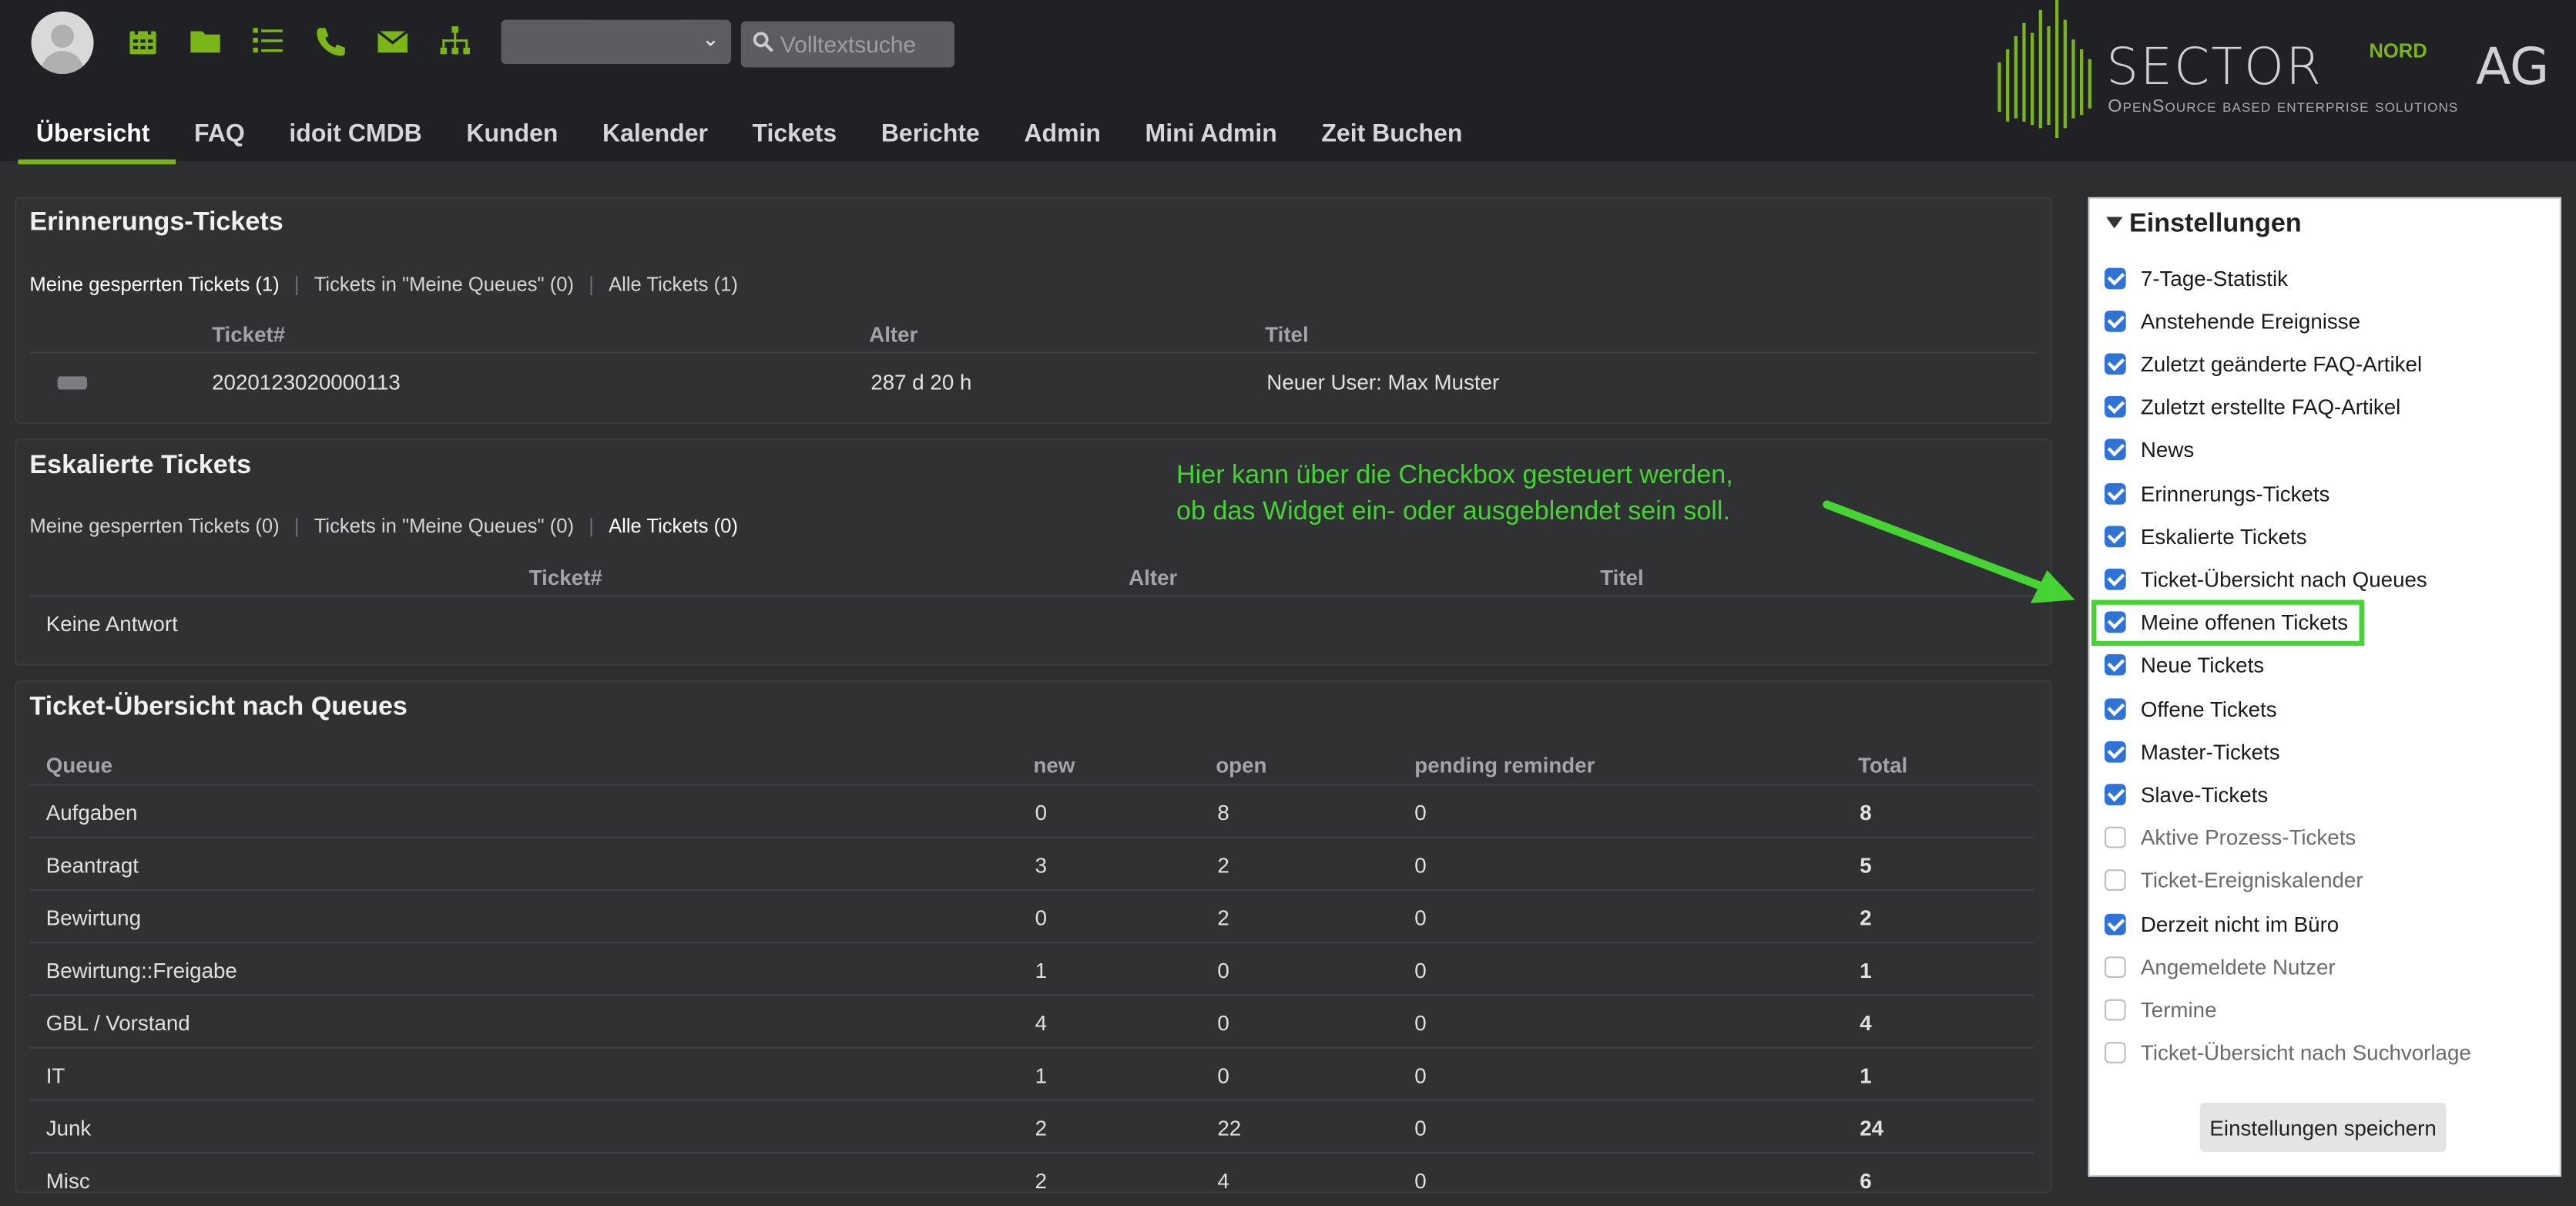 The width and height of the screenshot is (2576, 1206). I want to click on nav-tab-uebersicht: Übersicht, so click(97, 133).